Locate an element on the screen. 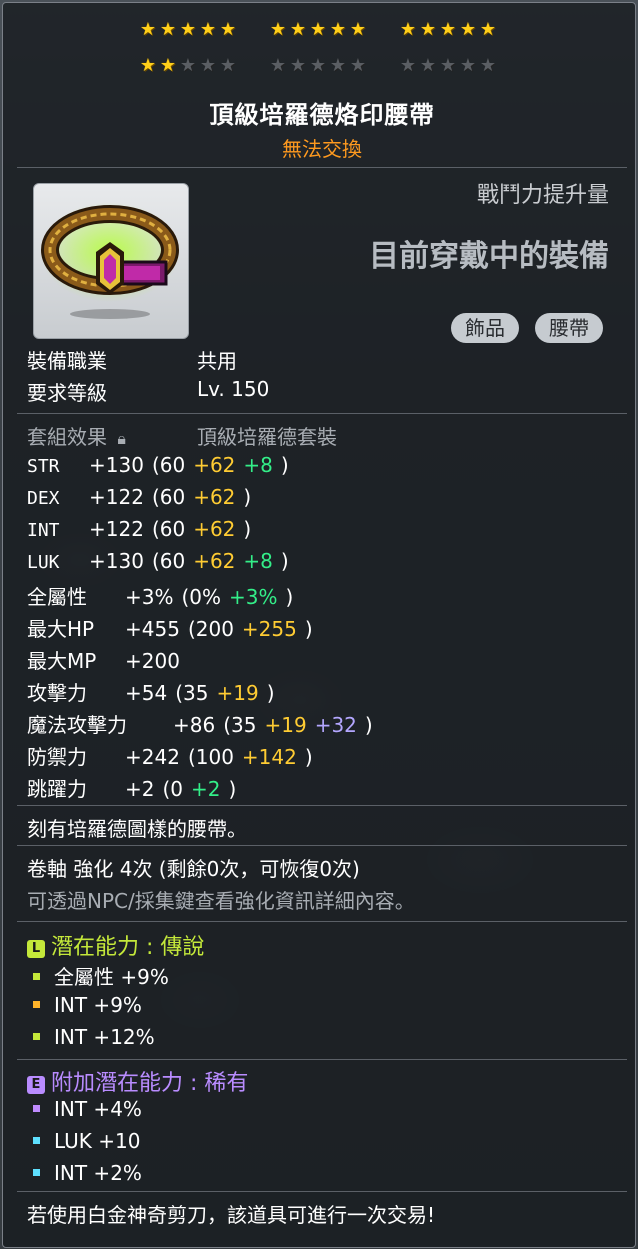 This screenshot has height=1249, width=638. stat-star-bonus: +3% is located at coordinates (253, 597).